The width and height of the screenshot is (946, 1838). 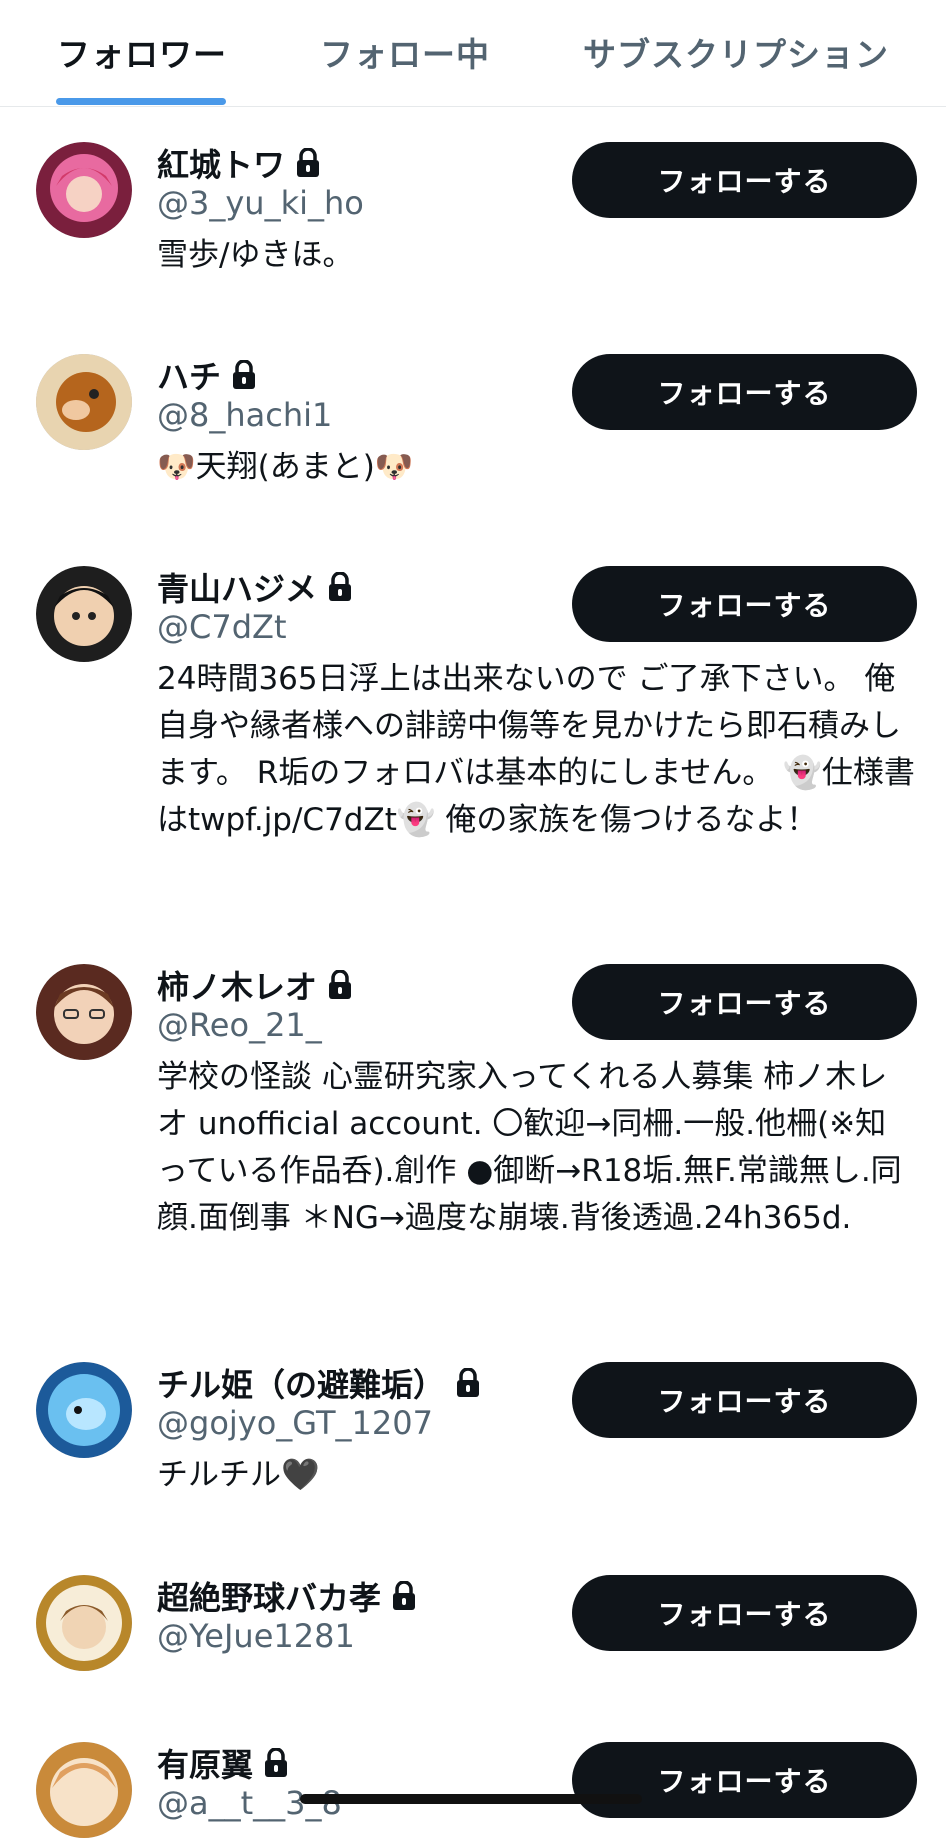 I want to click on user-handle: @C7dZt, so click(x=222, y=627).